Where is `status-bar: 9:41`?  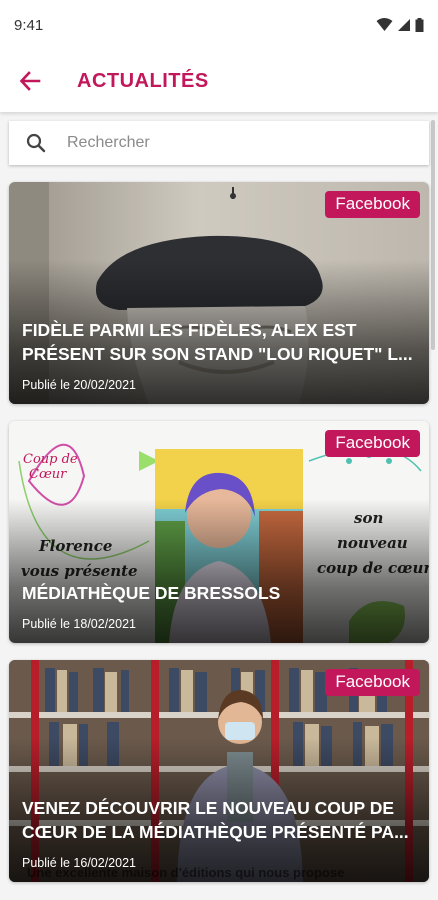 status-bar: 9:41 is located at coordinates (219, 25).